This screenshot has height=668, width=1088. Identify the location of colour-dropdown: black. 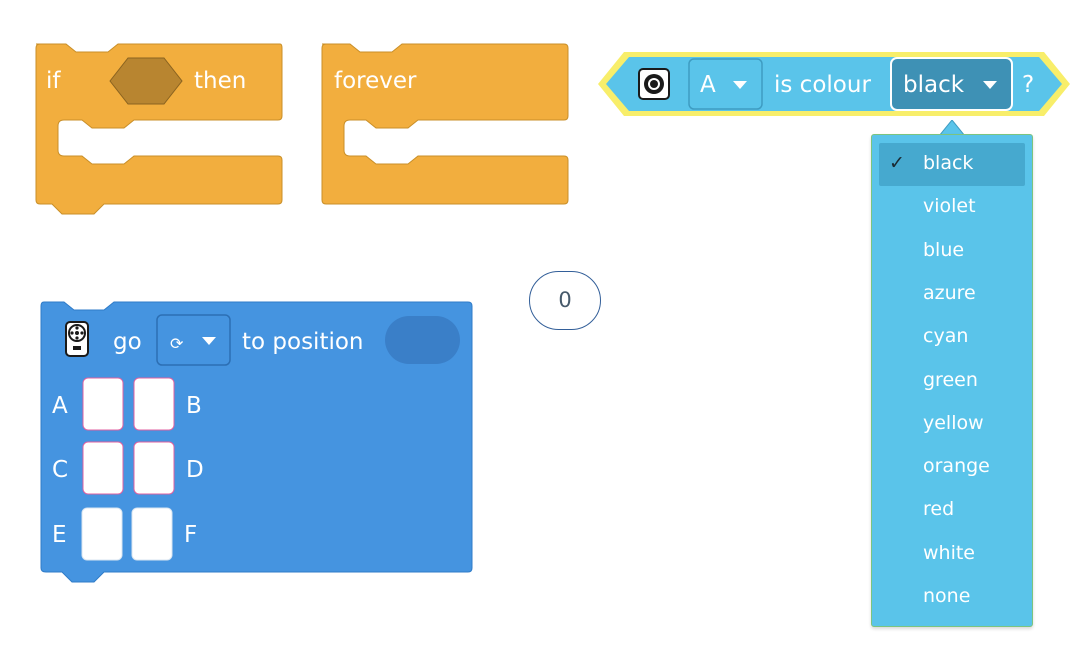
(951, 84).